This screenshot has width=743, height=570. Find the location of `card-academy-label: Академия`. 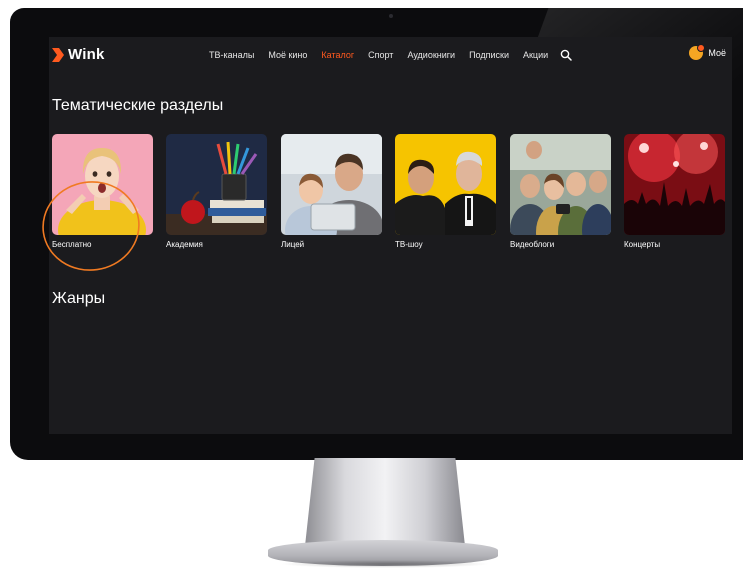

card-academy-label: Академия is located at coordinates (184, 244).